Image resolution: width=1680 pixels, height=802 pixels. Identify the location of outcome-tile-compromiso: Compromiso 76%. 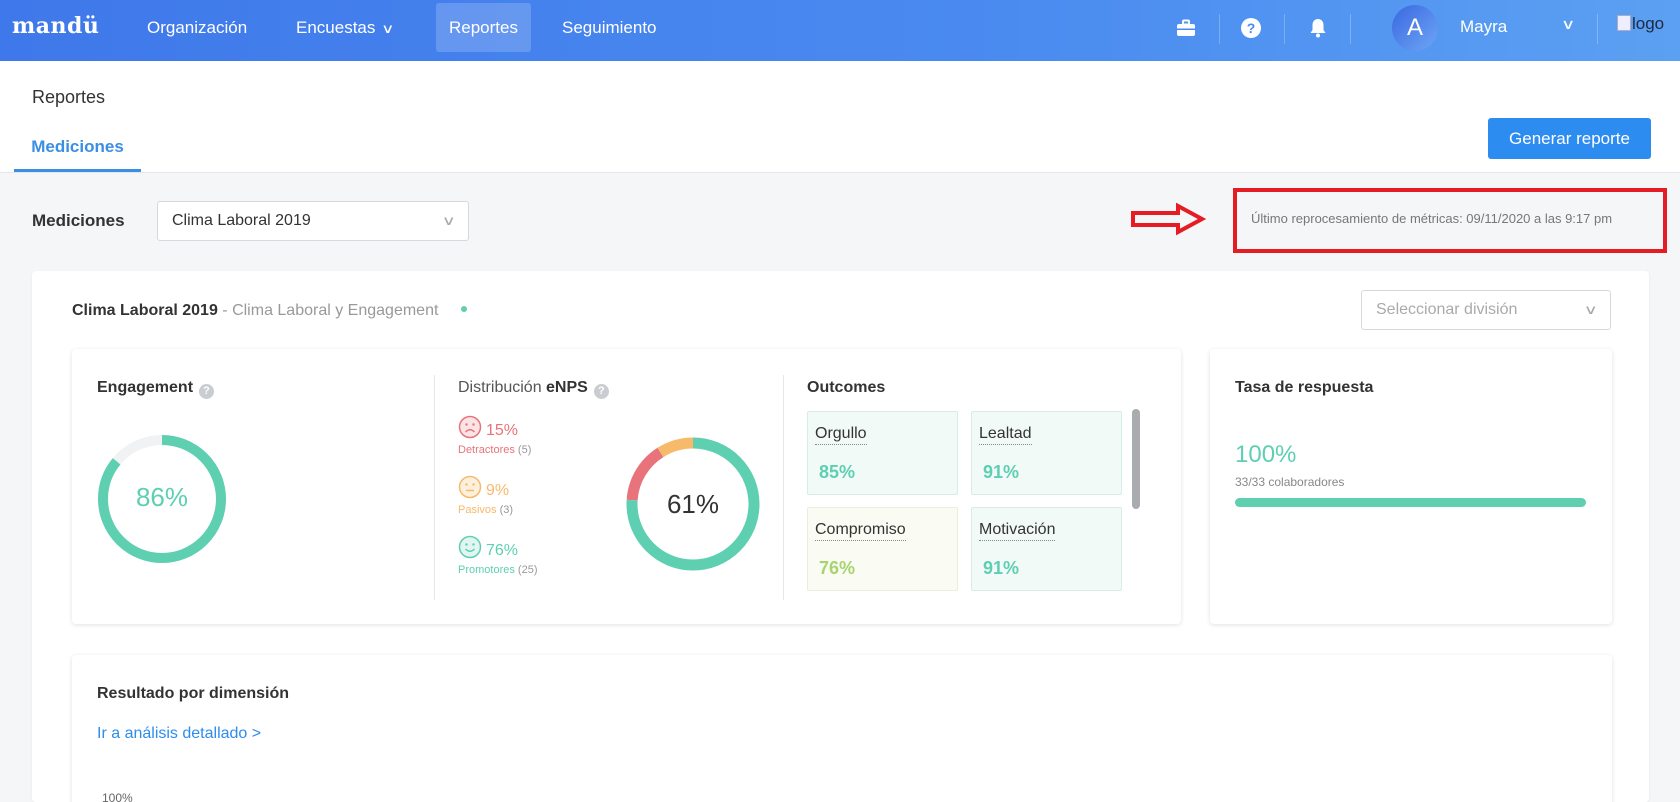
(882, 549).